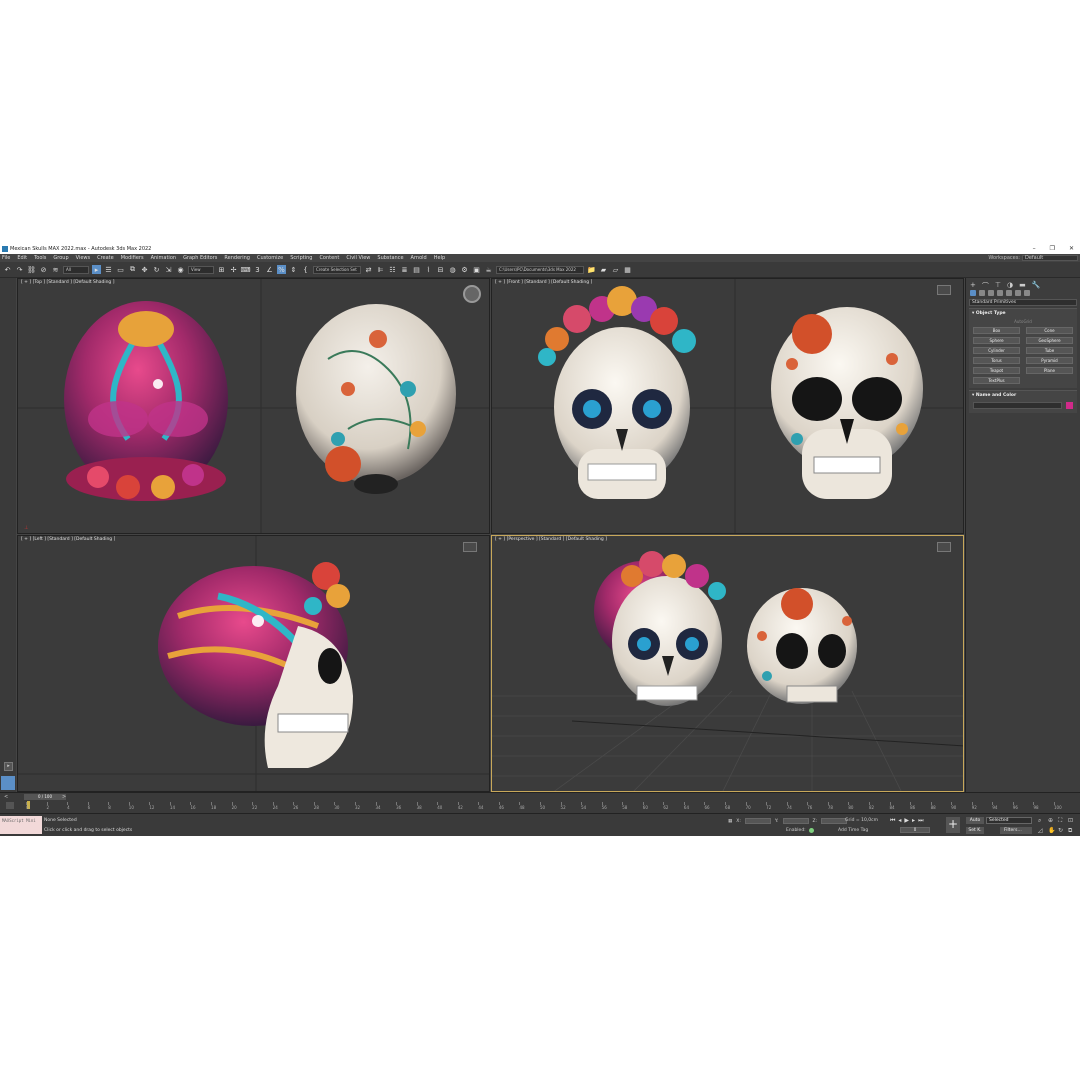 This screenshot has width=1080, height=1080. What do you see at coordinates (1062, 821) in the screenshot?
I see `zoom-extents-icon: ⛶` at bounding box center [1062, 821].